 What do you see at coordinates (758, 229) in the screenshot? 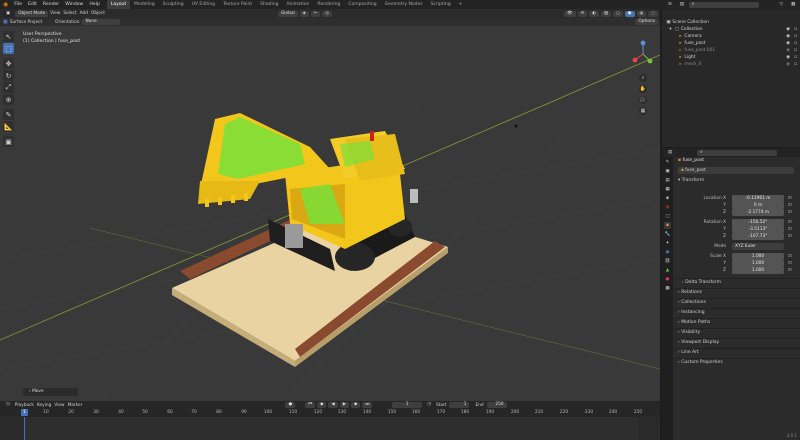
I see `rotation-y-field: -3.5113°` at bounding box center [758, 229].